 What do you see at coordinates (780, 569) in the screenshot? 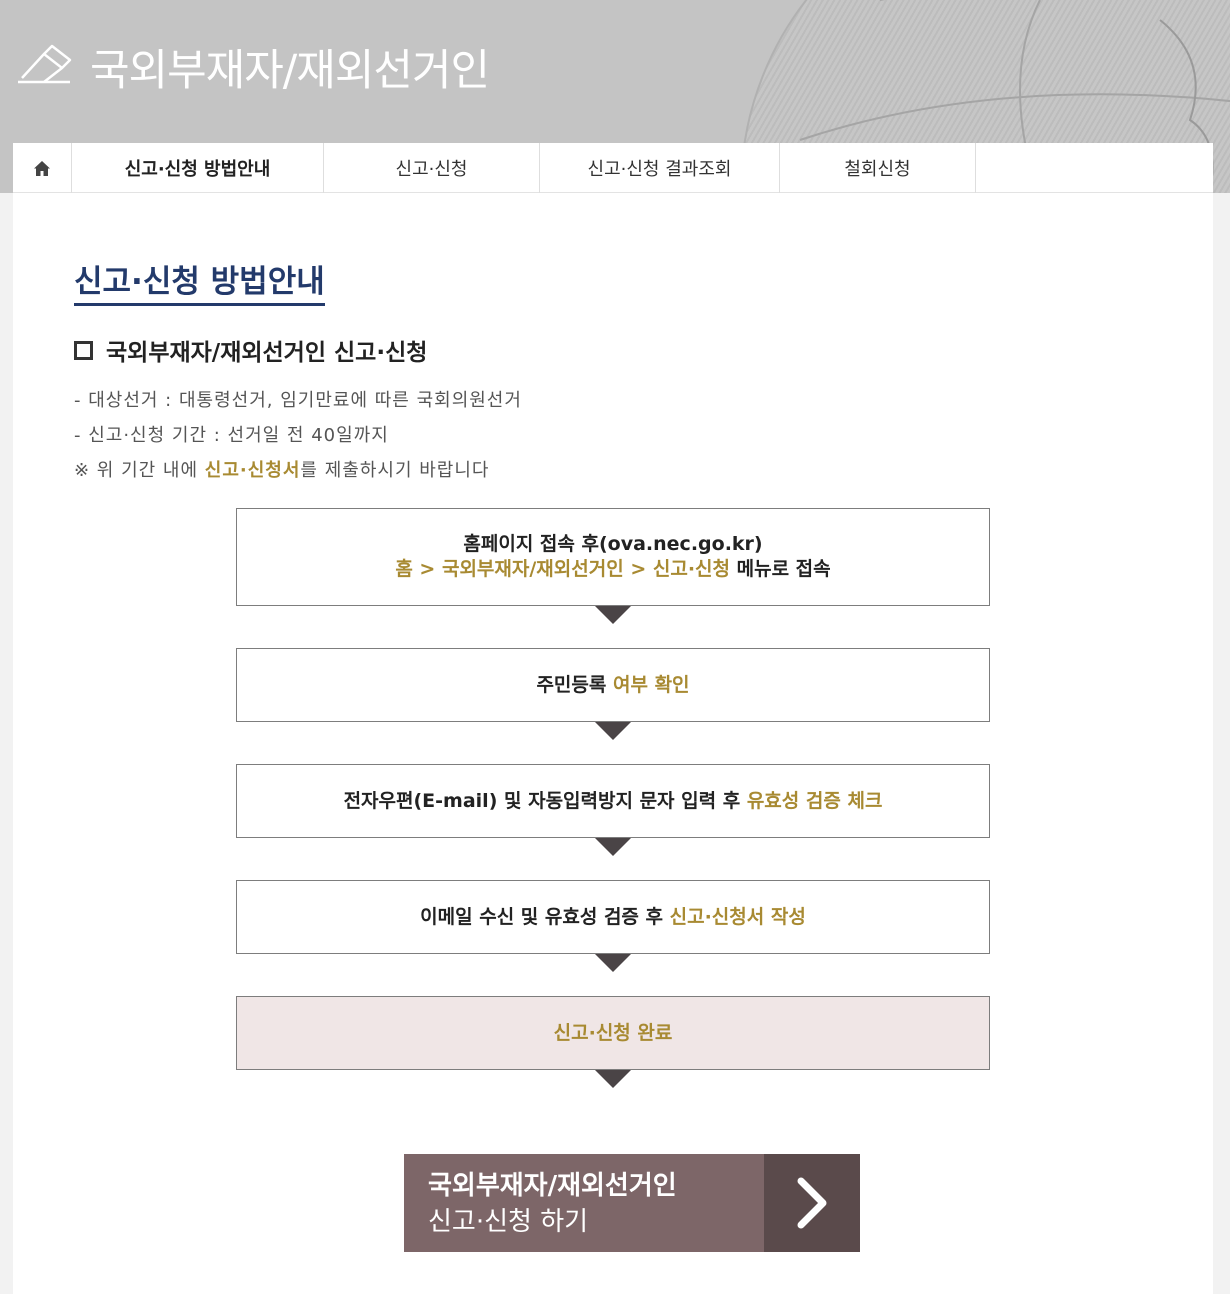
I see `step-1-suffix: 메뉴로 접속` at bounding box center [780, 569].